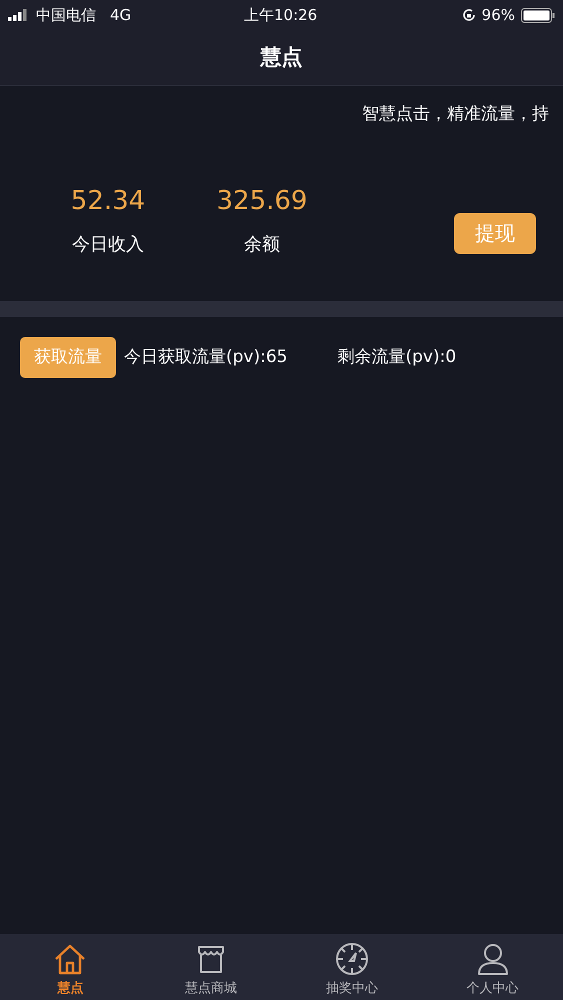 This screenshot has width=563, height=1000. Describe the element at coordinates (281, 15) in the screenshot. I see `time-text: 上午10:26` at that location.